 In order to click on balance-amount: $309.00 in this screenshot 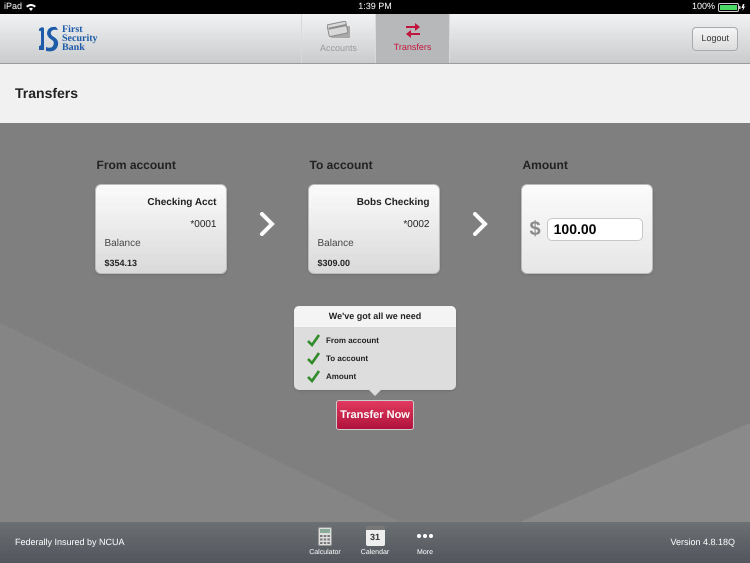, I will do `click(335, 263)`.